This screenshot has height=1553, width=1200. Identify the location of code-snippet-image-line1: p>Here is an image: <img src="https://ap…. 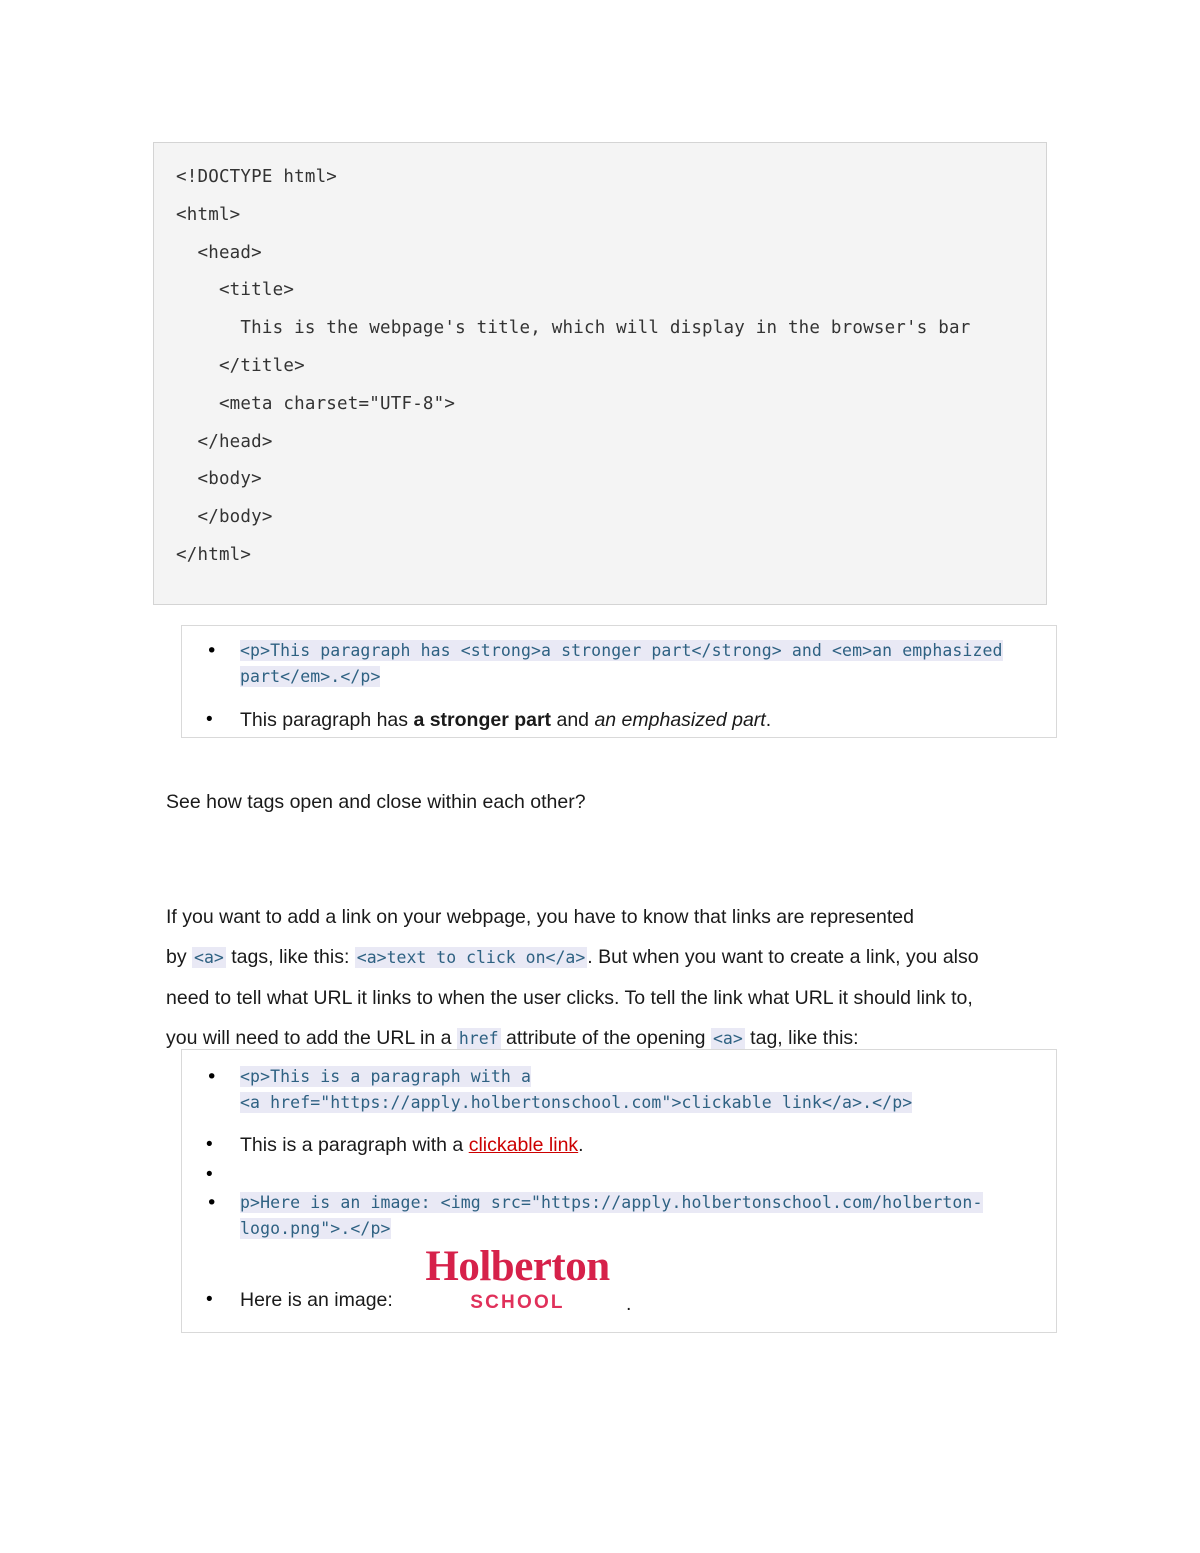
(611, 1202).